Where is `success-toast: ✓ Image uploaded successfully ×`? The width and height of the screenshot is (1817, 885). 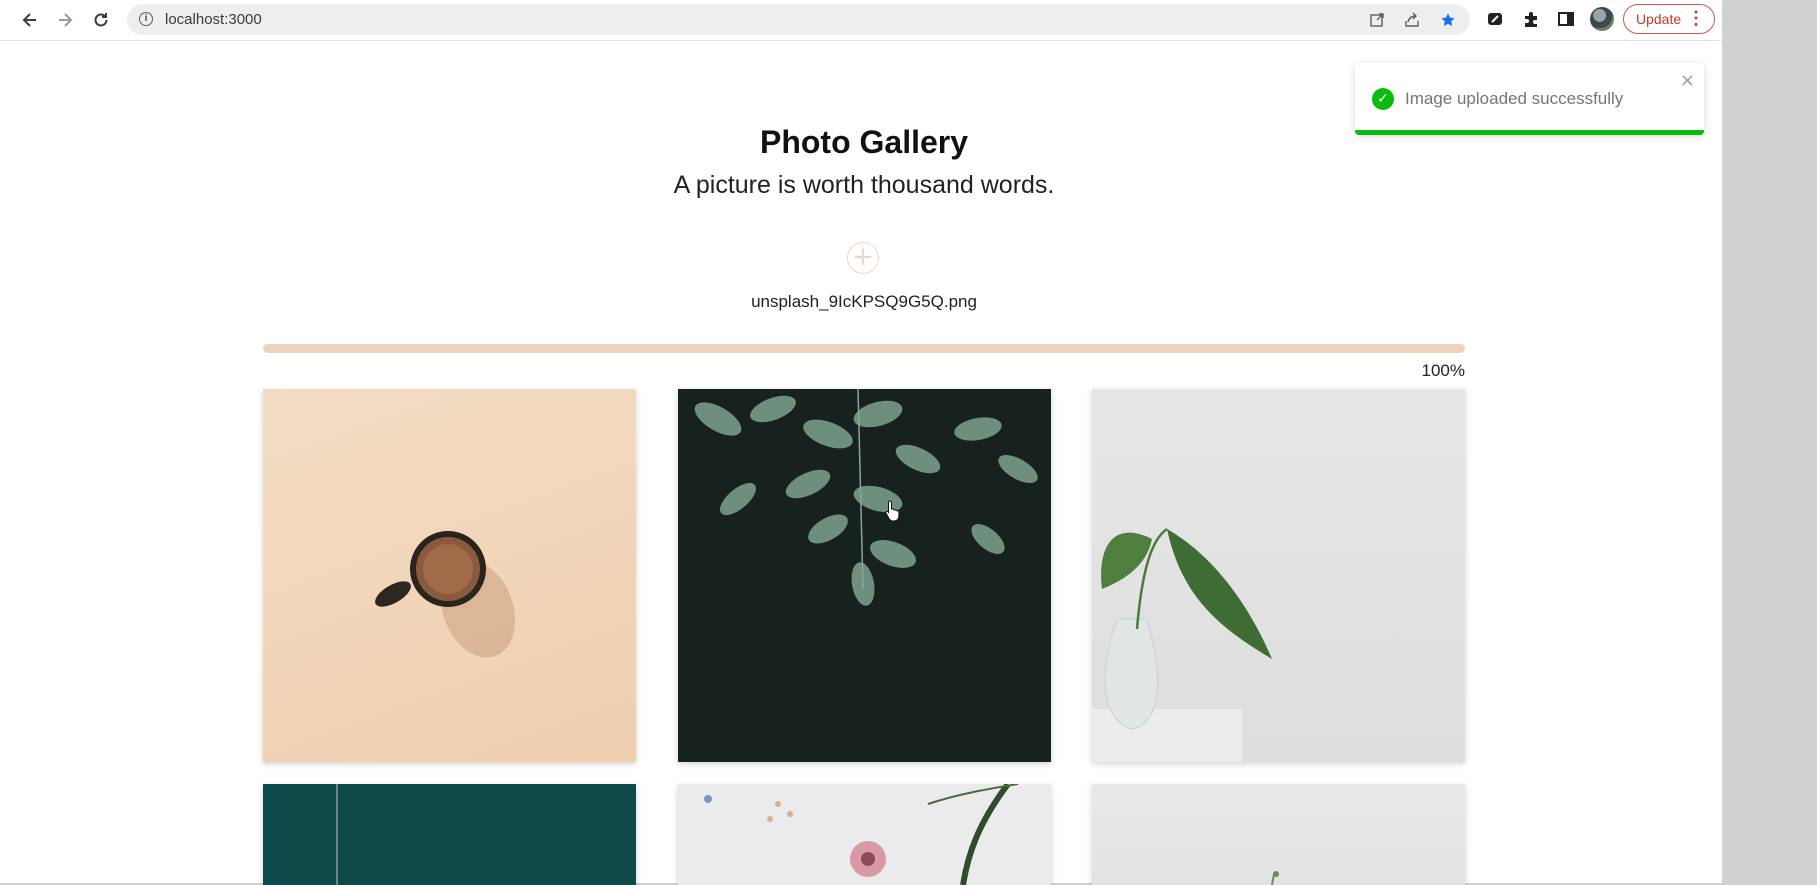 success-toast: ✓ Image uploaded successfully × is located at coordinates (1529, 99).